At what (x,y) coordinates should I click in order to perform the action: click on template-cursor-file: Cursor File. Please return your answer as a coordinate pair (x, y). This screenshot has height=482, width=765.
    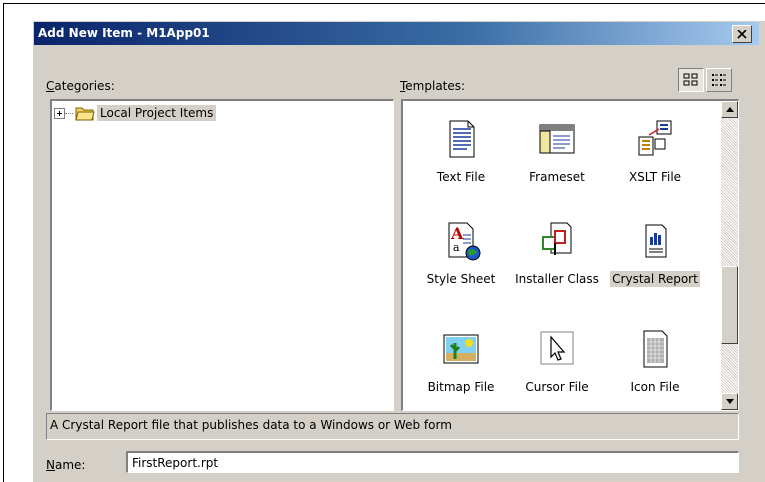
    Looking at the image, I should click on (557, 362).